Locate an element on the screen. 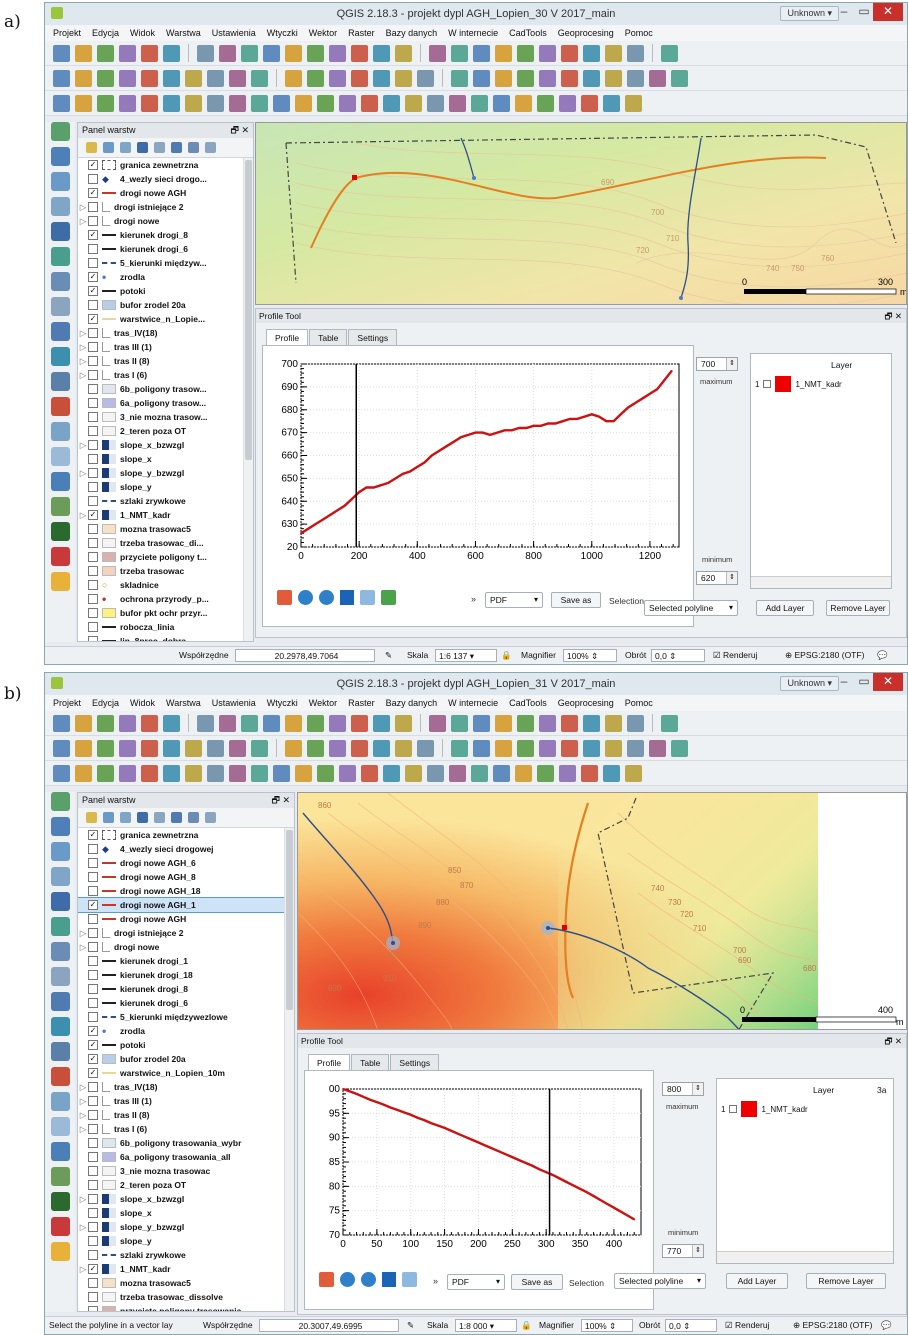  back-icon is located at coordinates (305, 597).